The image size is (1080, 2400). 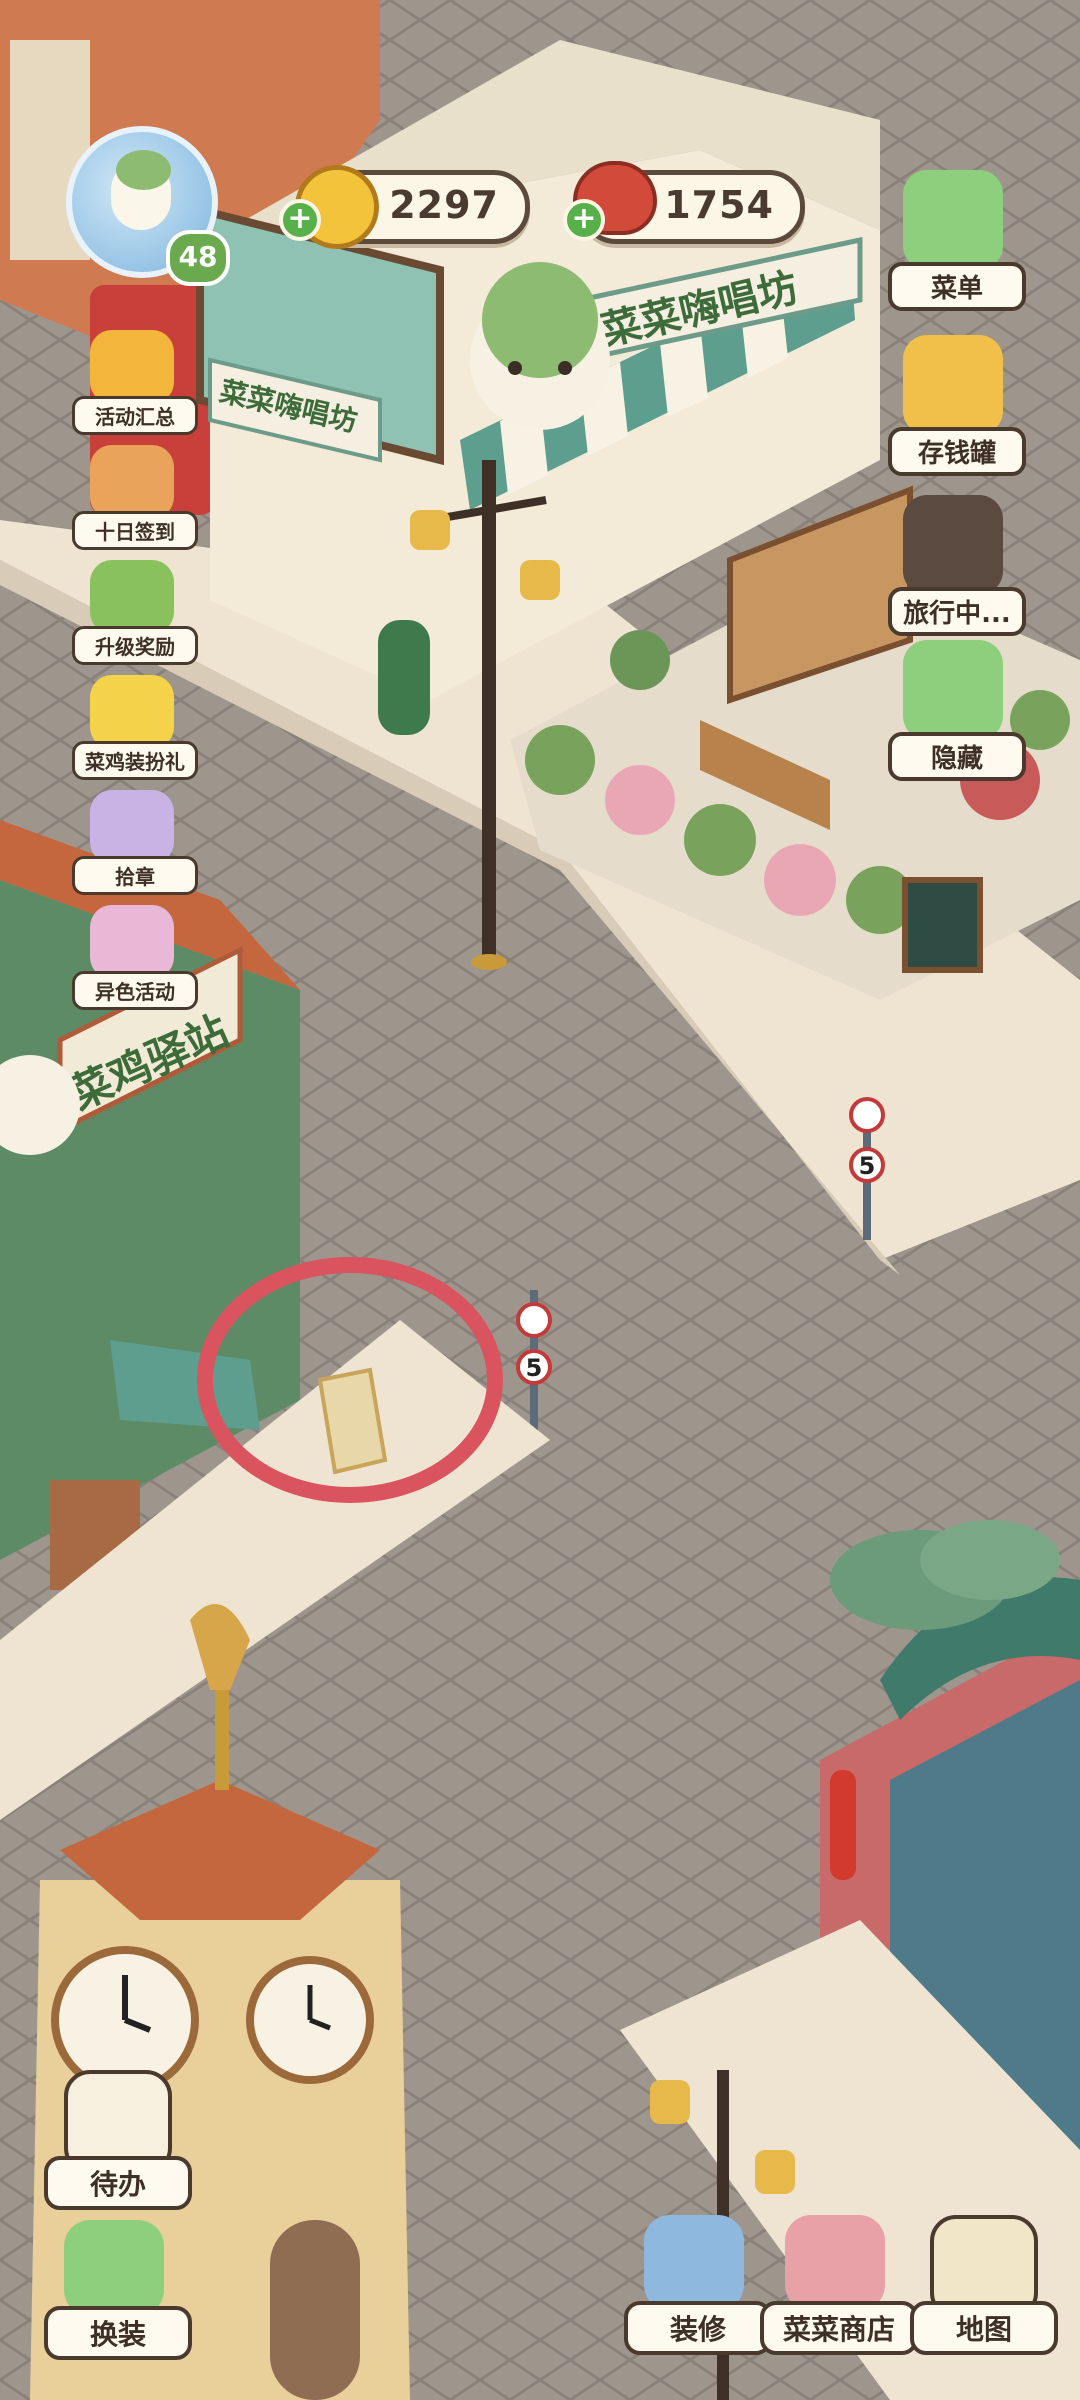 What do you see at coordinates (867, 1166) in the screenshot?
I see `speed-limit-text-1: 5` at bounding box center [867, 1166].